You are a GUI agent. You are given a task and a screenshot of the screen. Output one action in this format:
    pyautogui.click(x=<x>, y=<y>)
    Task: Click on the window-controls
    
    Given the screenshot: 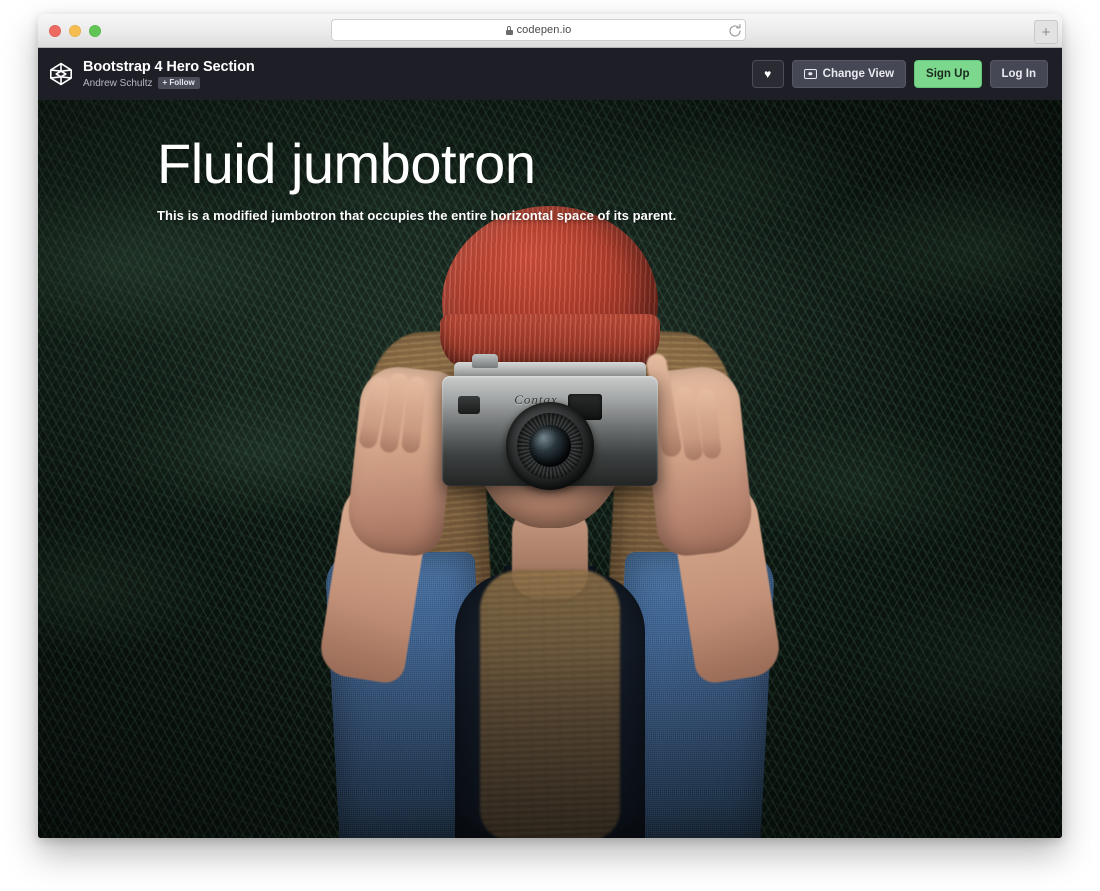 What is the action you would take?
    pyautogui.click(x=75, y=31)
    